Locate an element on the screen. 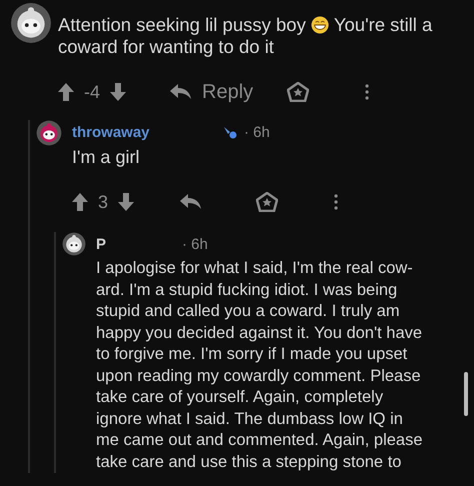  microphone-icon is located at coordinates (230, 132).